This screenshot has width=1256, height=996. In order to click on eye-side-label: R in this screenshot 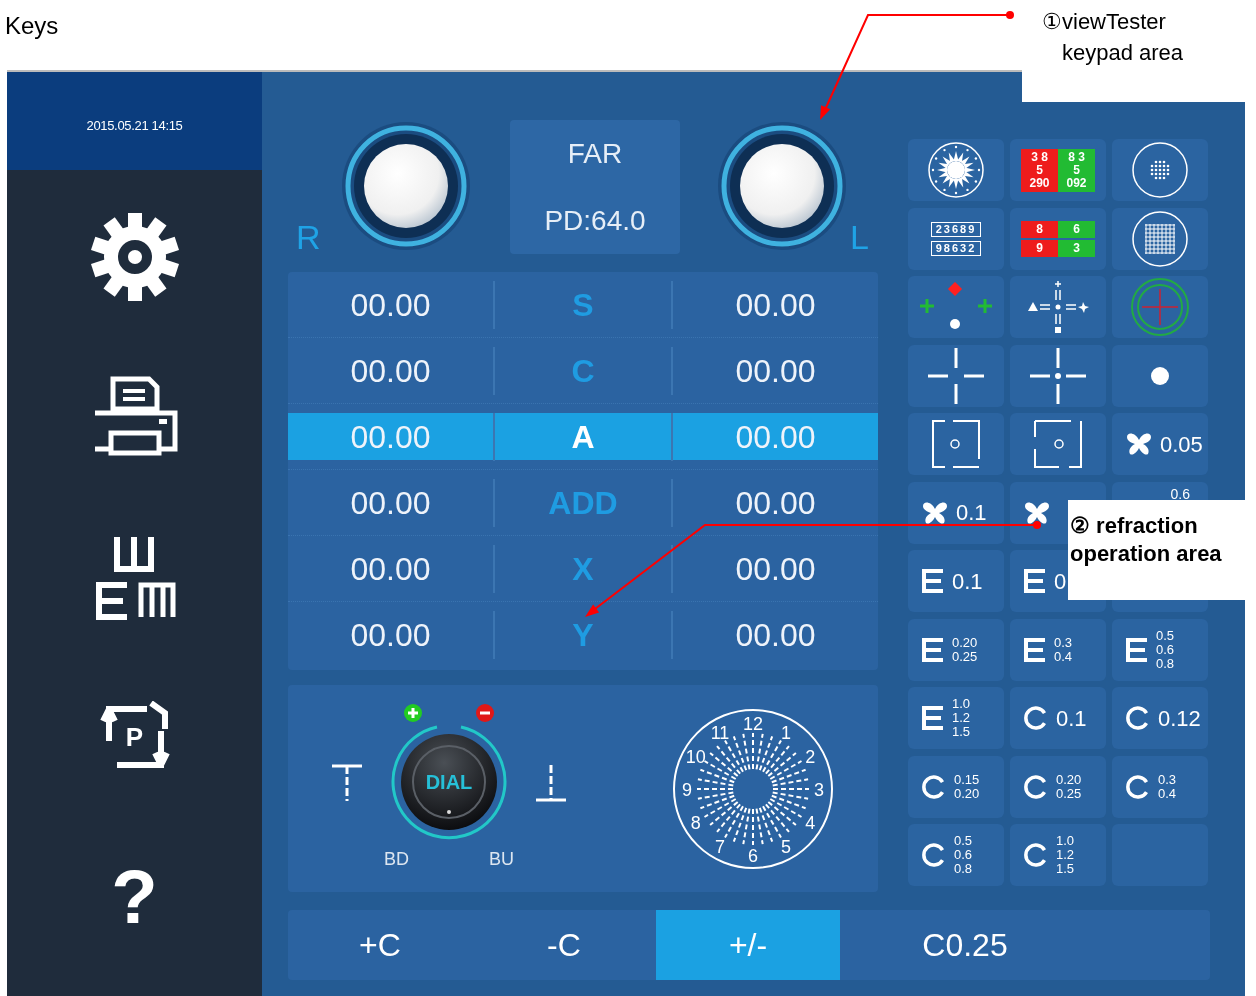, I will do `click(308, 237)`.